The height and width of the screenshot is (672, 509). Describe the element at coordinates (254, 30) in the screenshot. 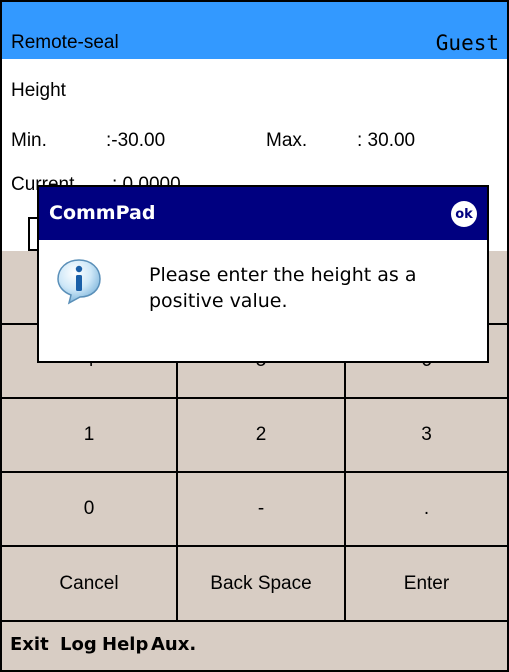

I see `title-bar: Remote-seal Guest` at that location.